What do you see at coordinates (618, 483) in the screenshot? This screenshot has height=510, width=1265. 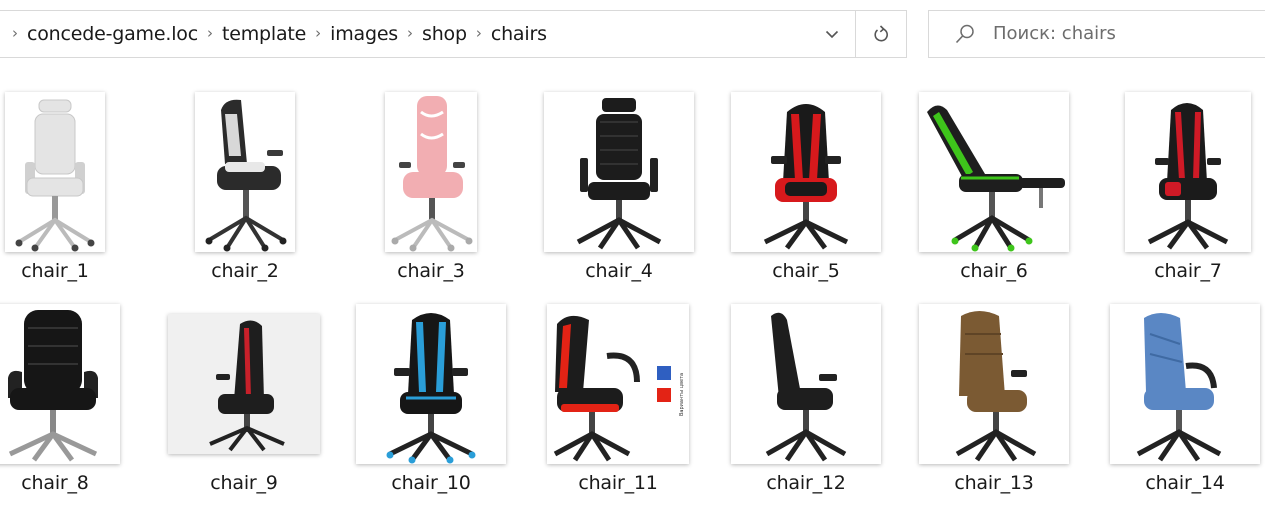 I see `file-name: chair_11` at bounding box center [618, 483].